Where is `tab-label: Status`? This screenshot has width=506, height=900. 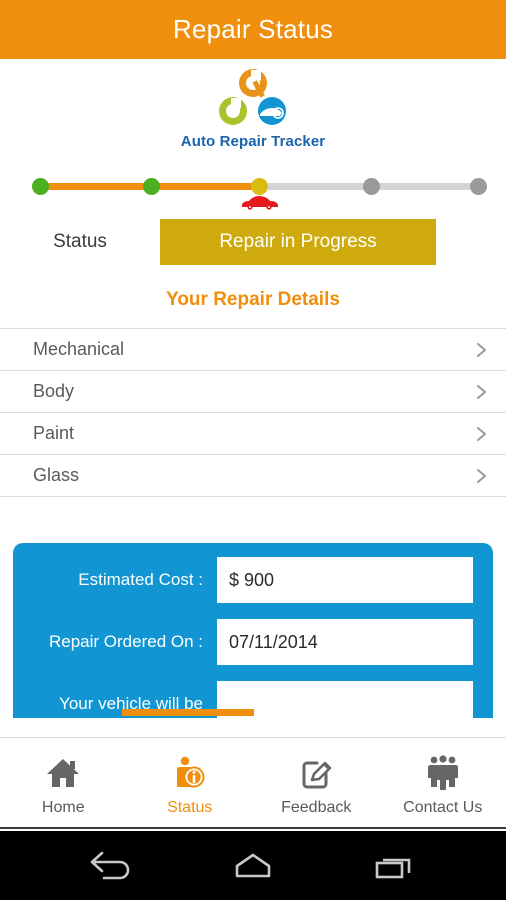 tab-label: Status is located at coordinates (190, 807).